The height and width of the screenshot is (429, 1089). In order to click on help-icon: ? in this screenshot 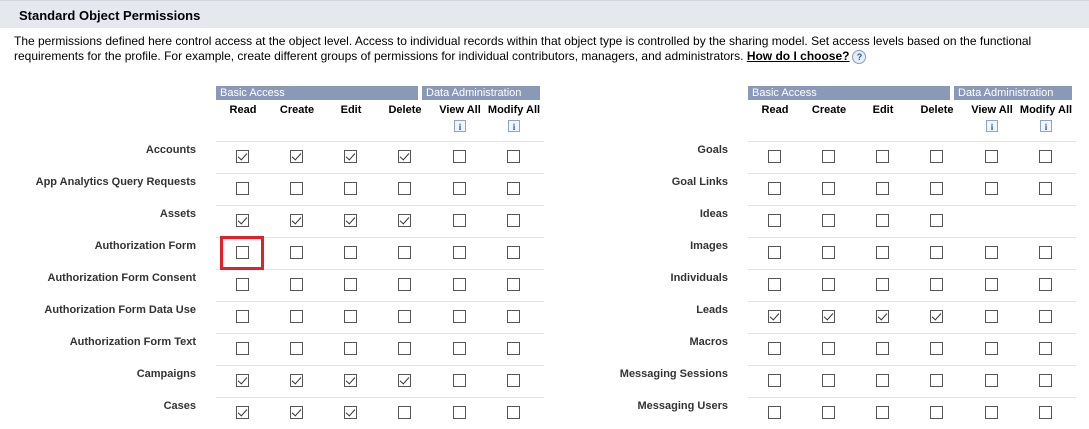, I will do `click(859, 56)`.